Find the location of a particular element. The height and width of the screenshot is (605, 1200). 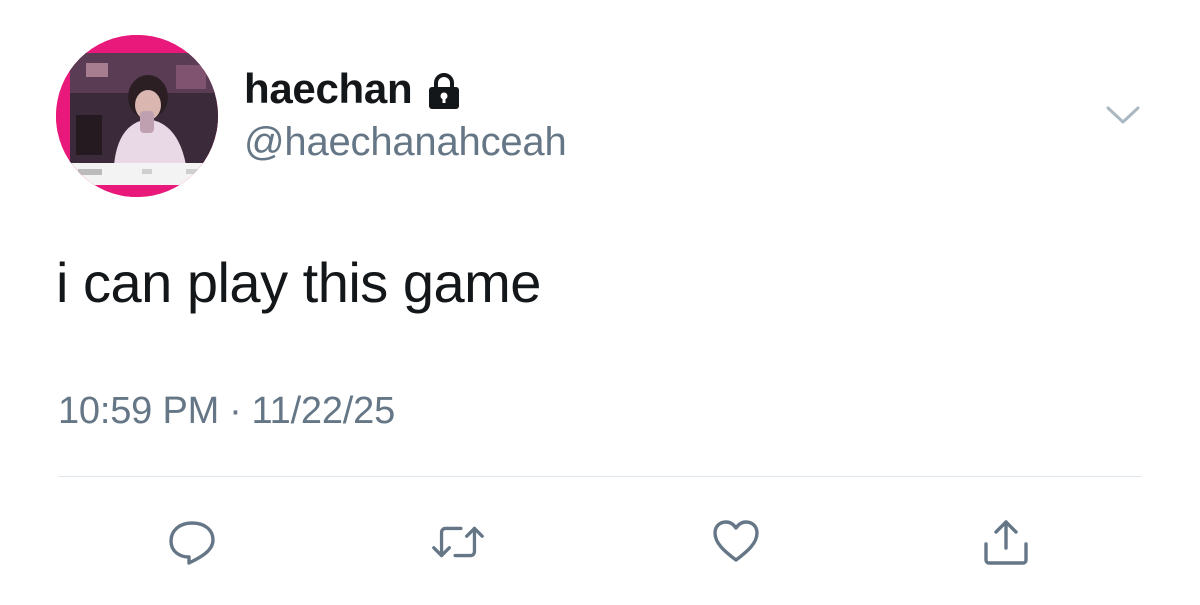

chevron-down-icon is located at coordinates (1123, 115).